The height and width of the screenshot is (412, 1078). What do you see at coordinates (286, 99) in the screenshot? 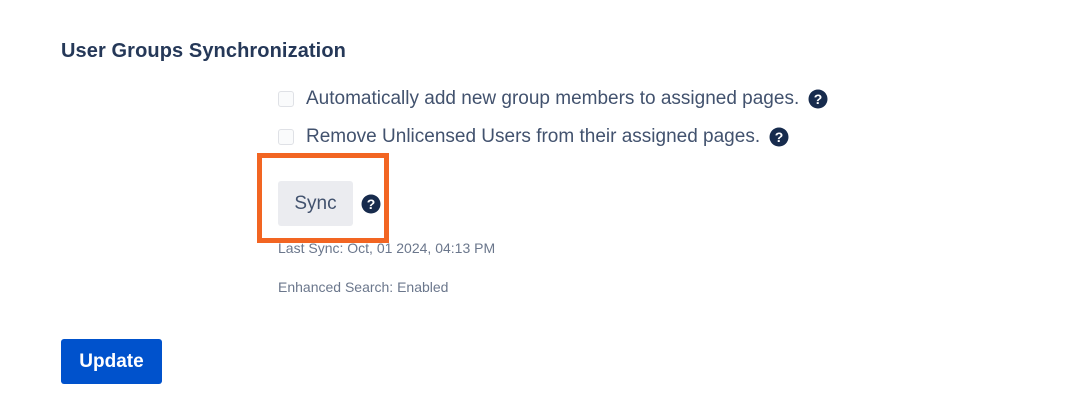
I see `auto-add-members-checkbox` at bounding box center [286, 99].